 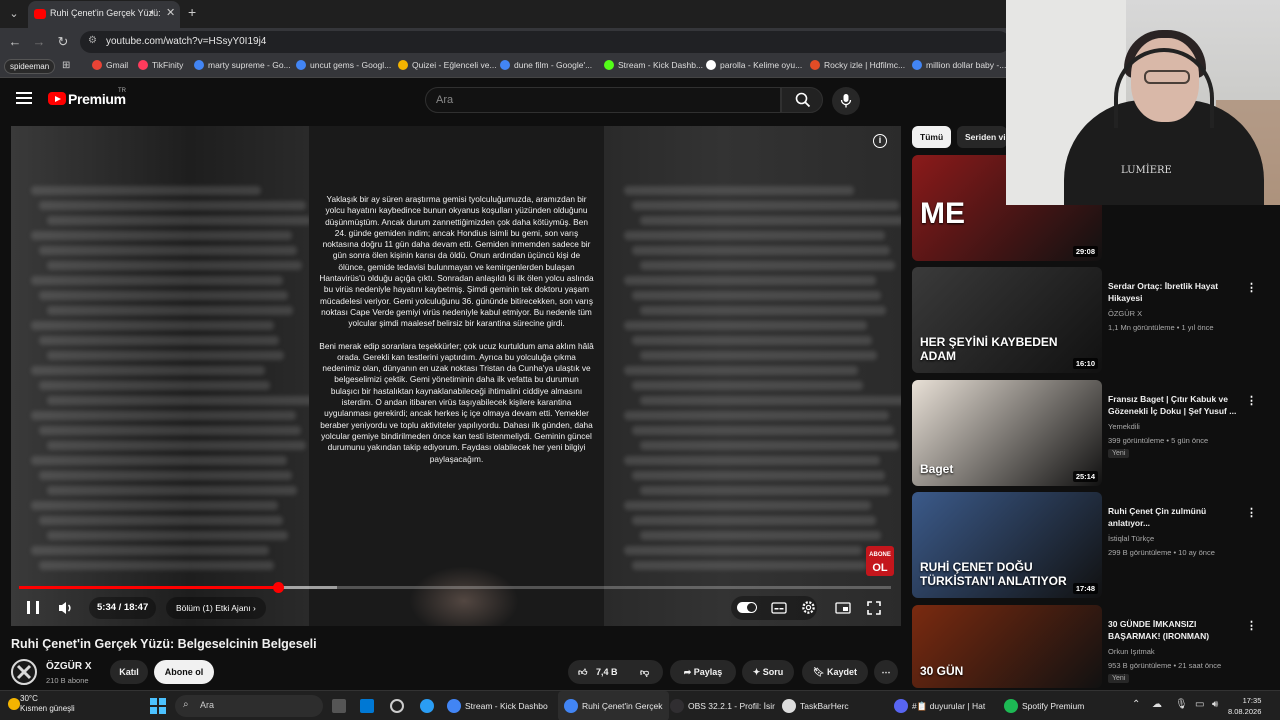 What do you see at coordinates (249, 706) in the screenshot?
I see `taskbar-search: ⌕ Ara` at bounding box center [249, 706].